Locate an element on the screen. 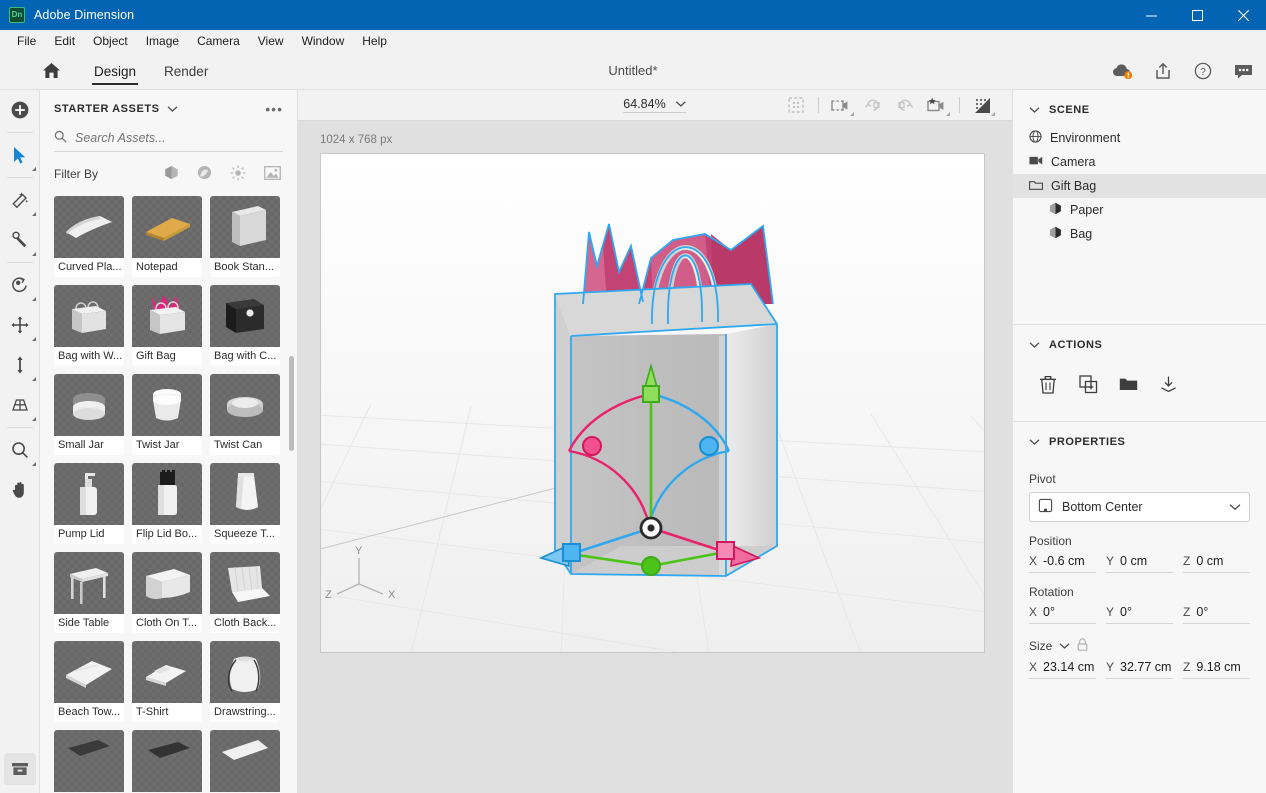 The image size is (1266, 793). move-tool is located at coordinates (20, 325).